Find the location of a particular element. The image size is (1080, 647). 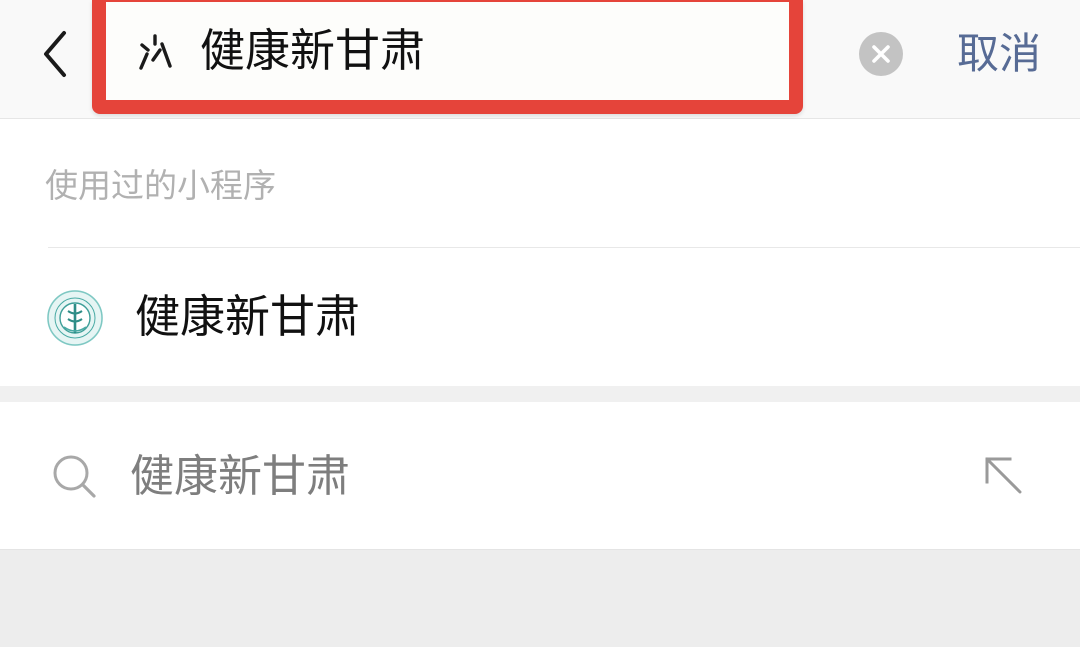

clear-circle-icon is located at coordinates (881, 54).